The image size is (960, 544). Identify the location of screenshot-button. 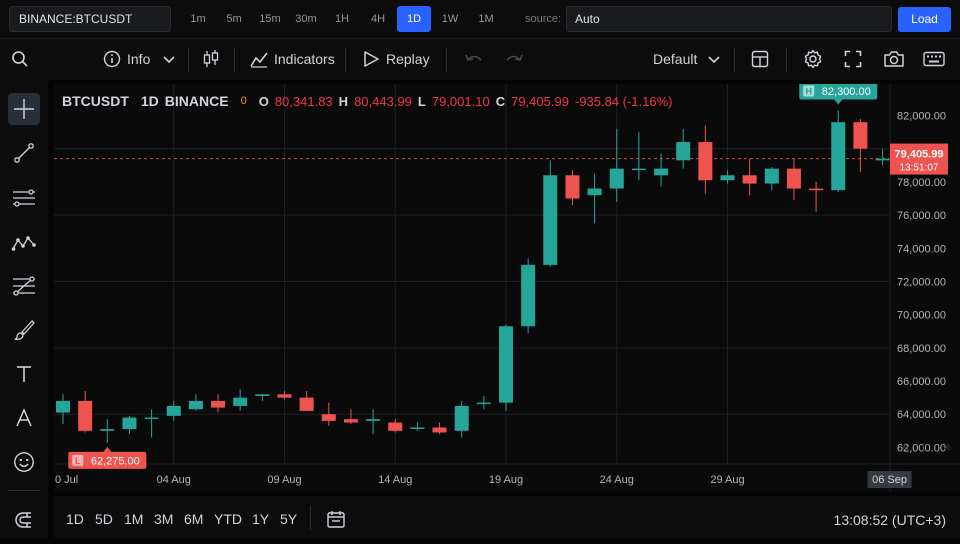
(894, 59).